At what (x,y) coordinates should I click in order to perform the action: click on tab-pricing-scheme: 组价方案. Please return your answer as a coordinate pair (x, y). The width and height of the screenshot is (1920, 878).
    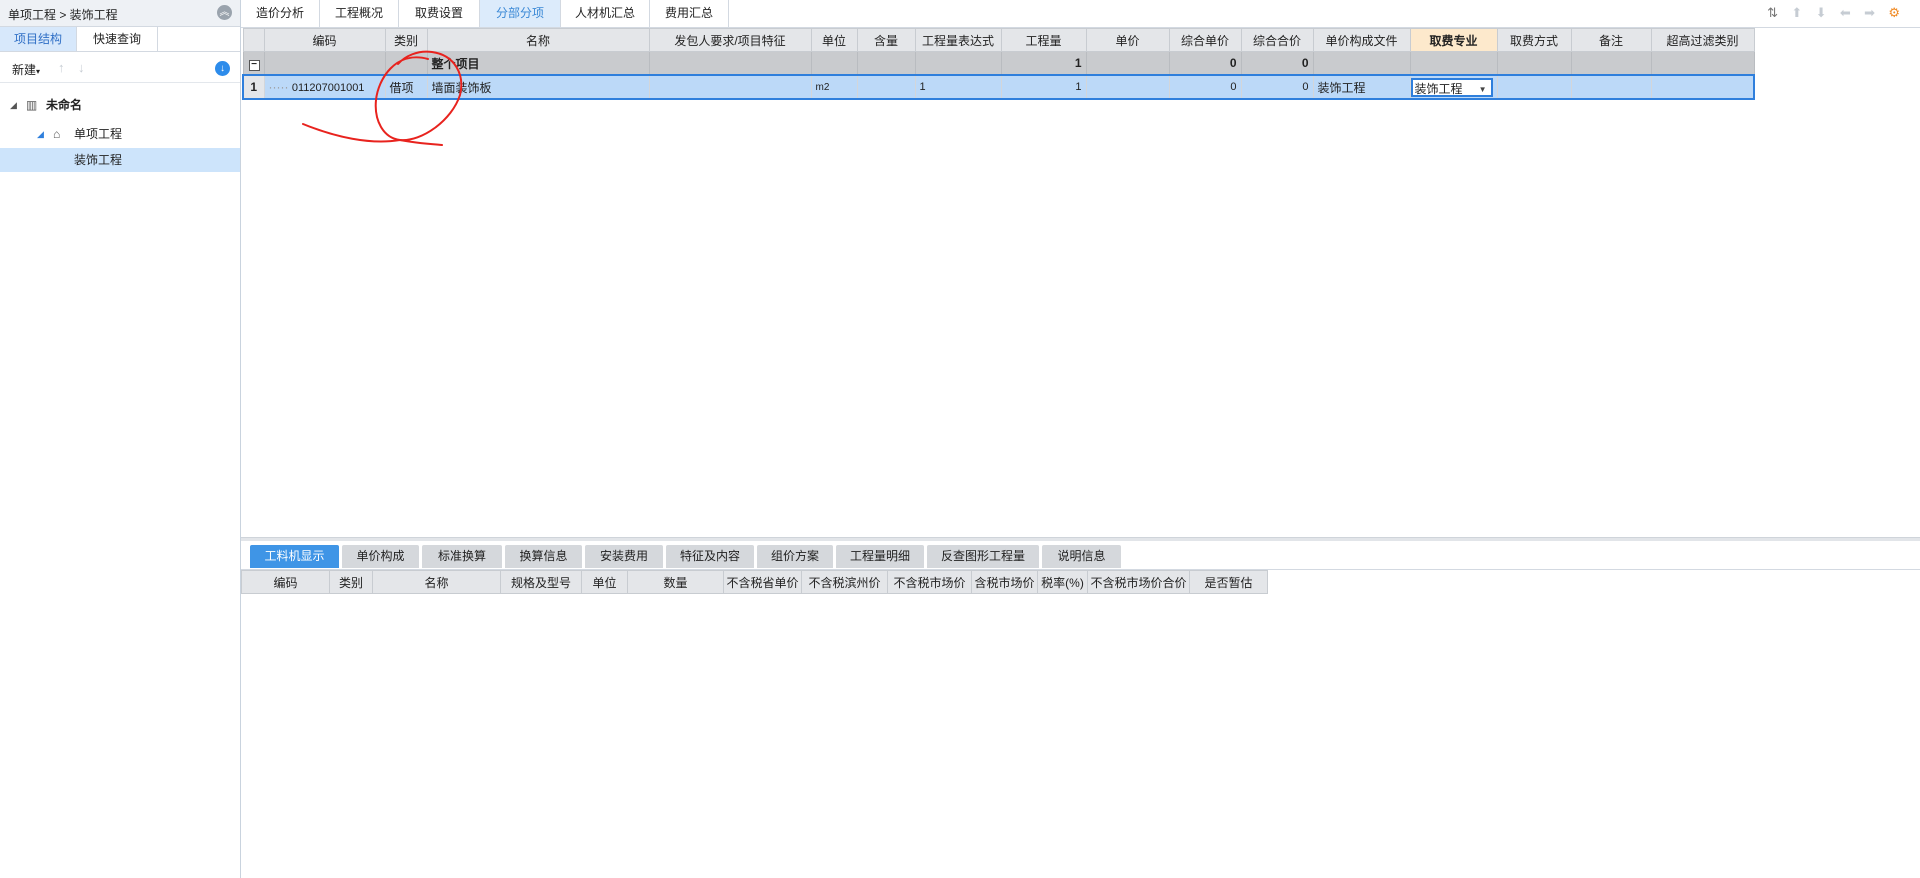
    Looking at the image, I should click on (795, 556).